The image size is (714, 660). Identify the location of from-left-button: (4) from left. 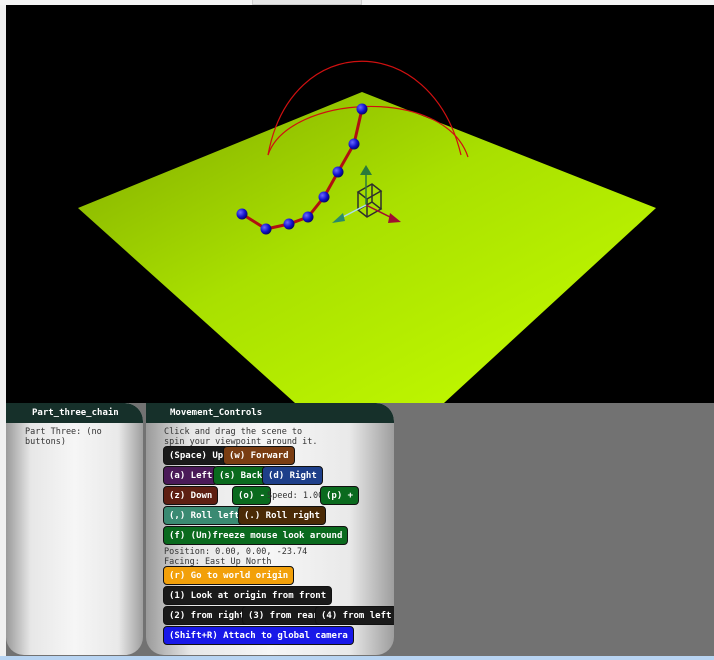
(354, 615).